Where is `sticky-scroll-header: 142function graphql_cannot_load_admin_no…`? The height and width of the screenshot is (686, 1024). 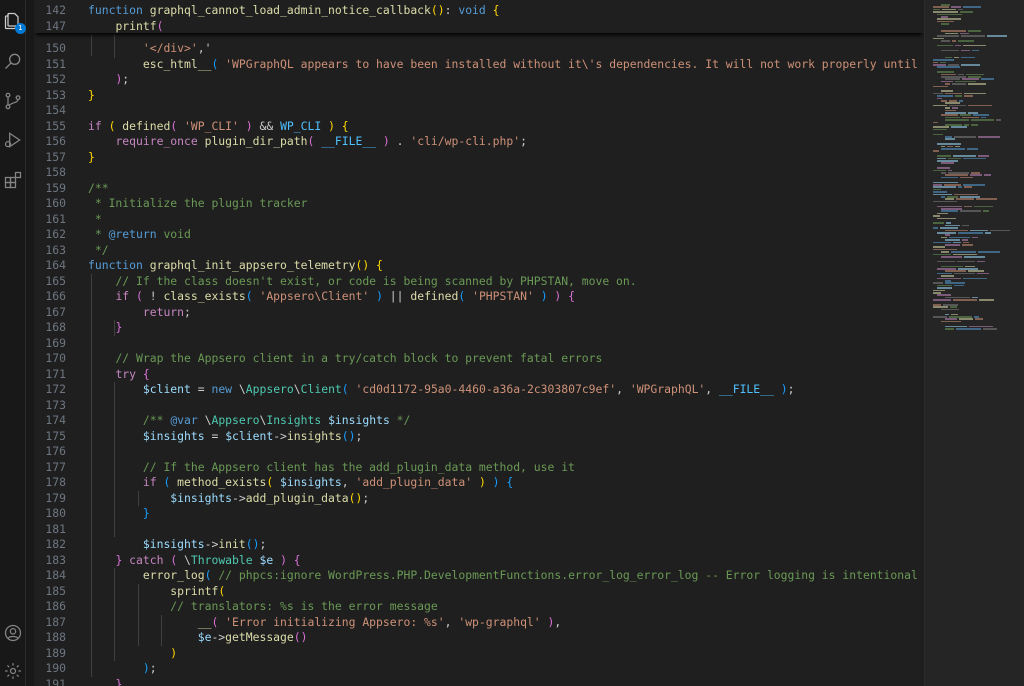
sticky-scroll-header: 142function graphql_cannot_load_admin_no… is located at coordinates (479, 18).